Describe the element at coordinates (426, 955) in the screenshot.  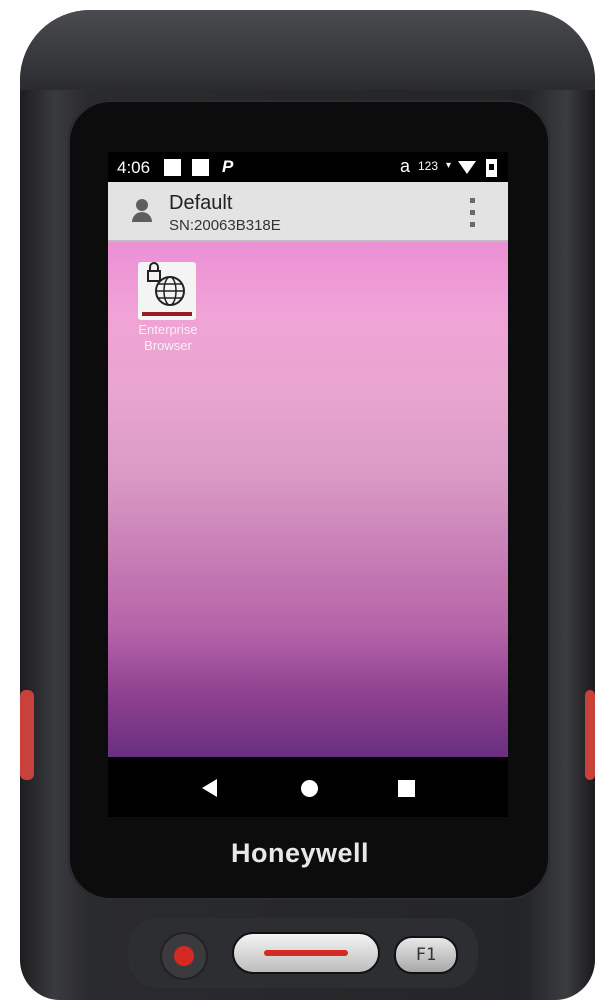
I see `f1-button: F1` at that location.